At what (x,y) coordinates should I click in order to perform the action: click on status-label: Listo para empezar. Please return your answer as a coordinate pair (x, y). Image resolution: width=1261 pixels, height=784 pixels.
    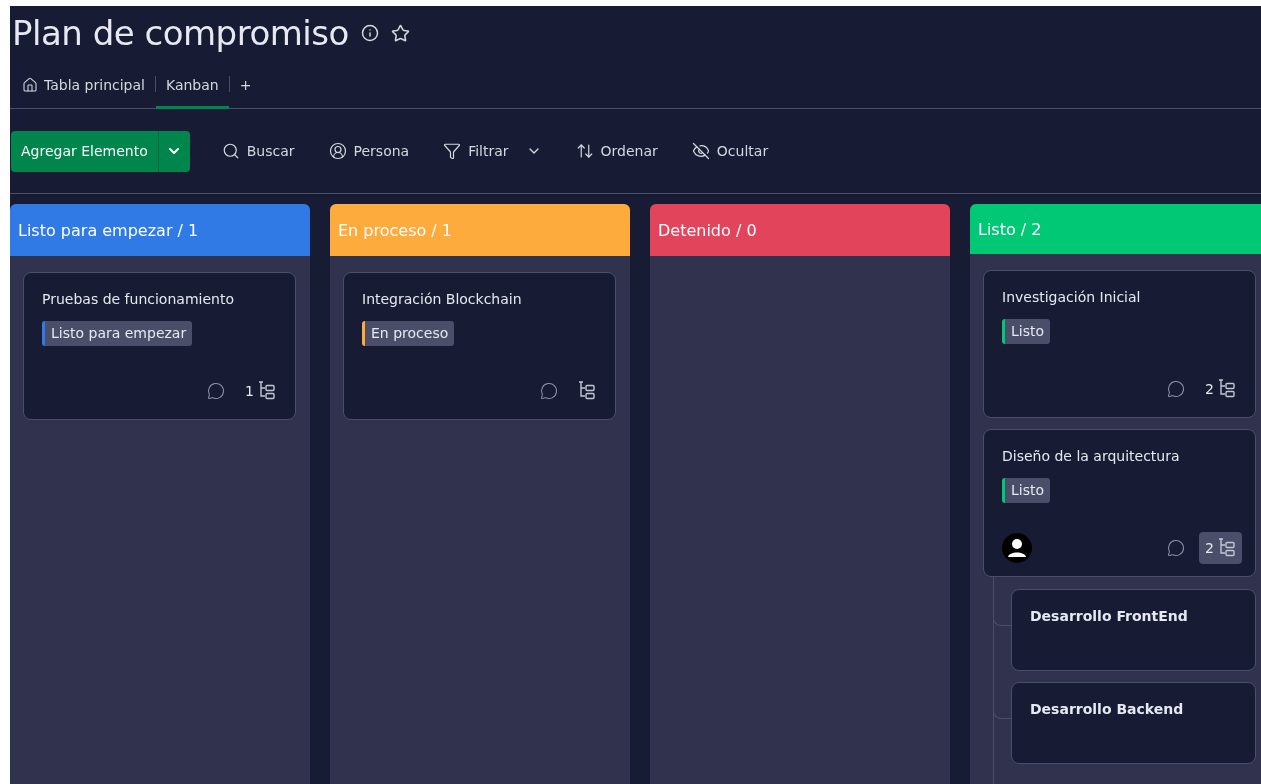
    Looking at the image, I should click on (117, 333).